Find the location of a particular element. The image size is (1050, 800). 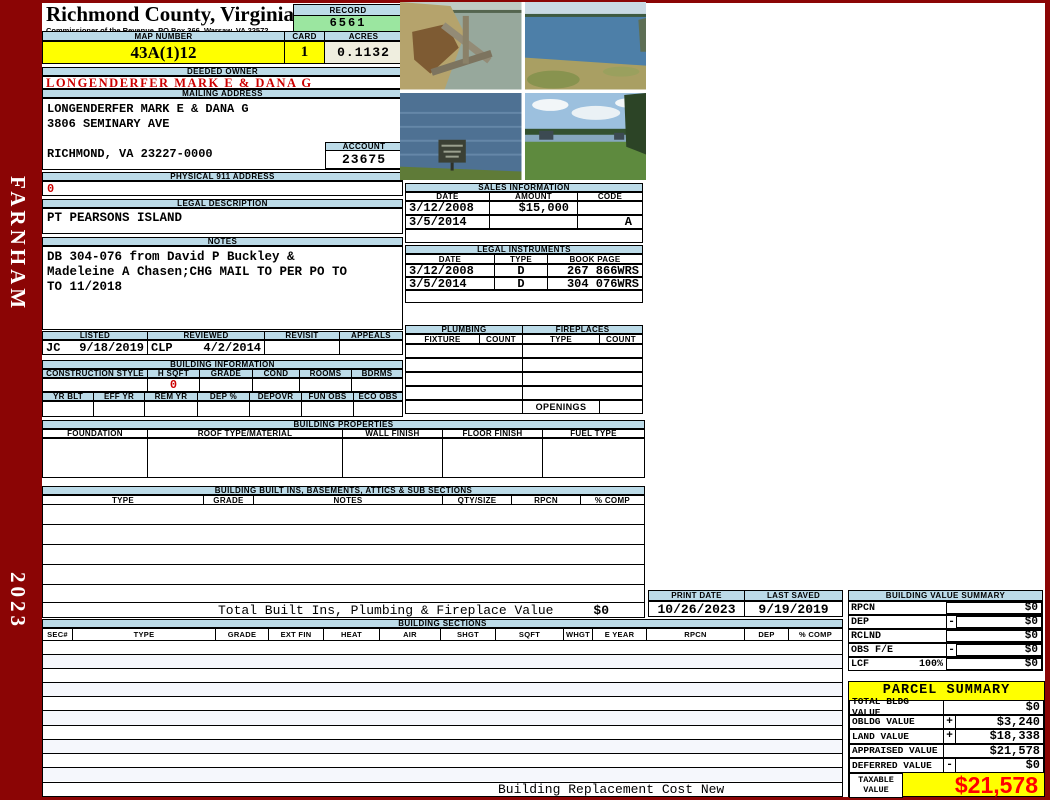

grade-header: GRADE is located at coordinates (226, 373).